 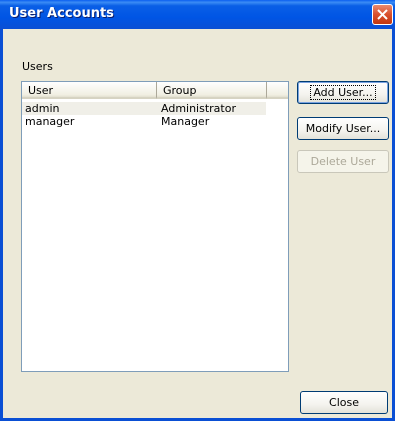 I want to click on close-window-button, so click(x=382, y=14).